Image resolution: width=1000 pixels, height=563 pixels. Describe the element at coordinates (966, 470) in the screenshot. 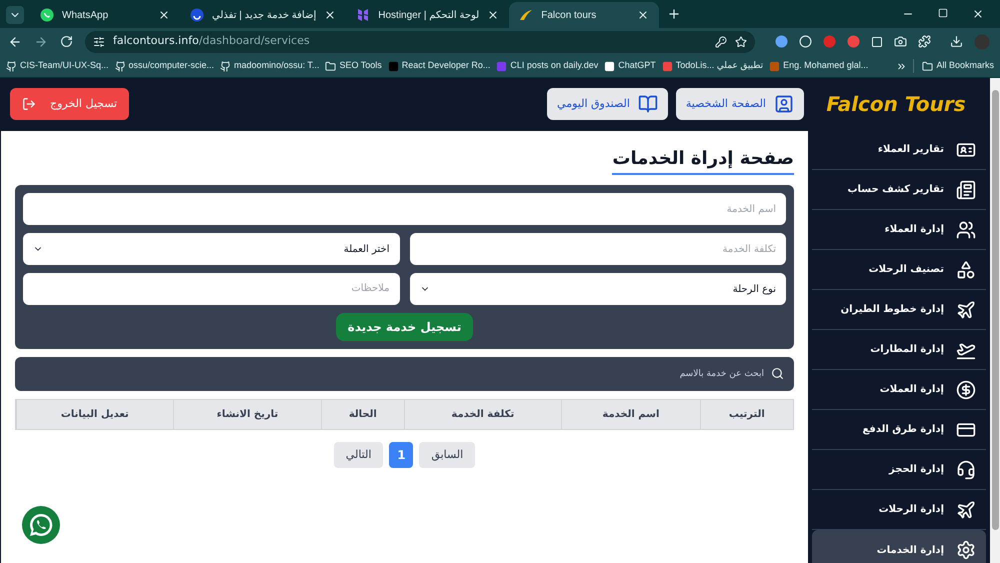

I see `headset-icon` at that location.